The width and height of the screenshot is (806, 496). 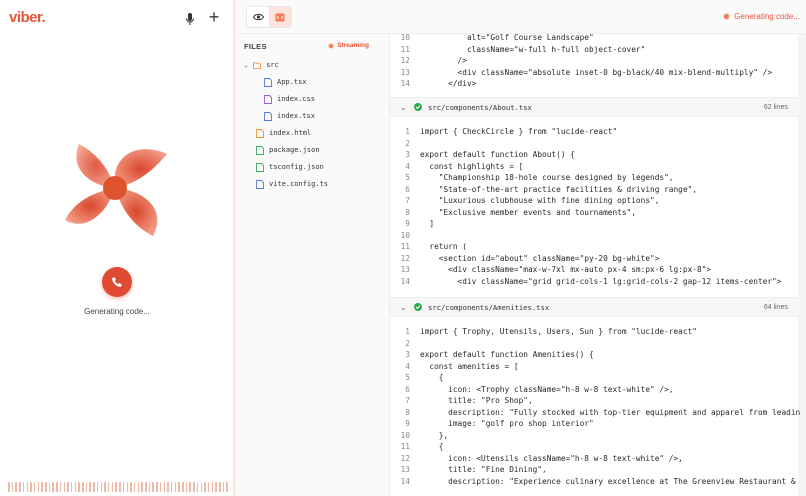 What do you see at coordinates (432, 377) in the screenshot?
I see `code-text: {` at bounding box center [432, 377].